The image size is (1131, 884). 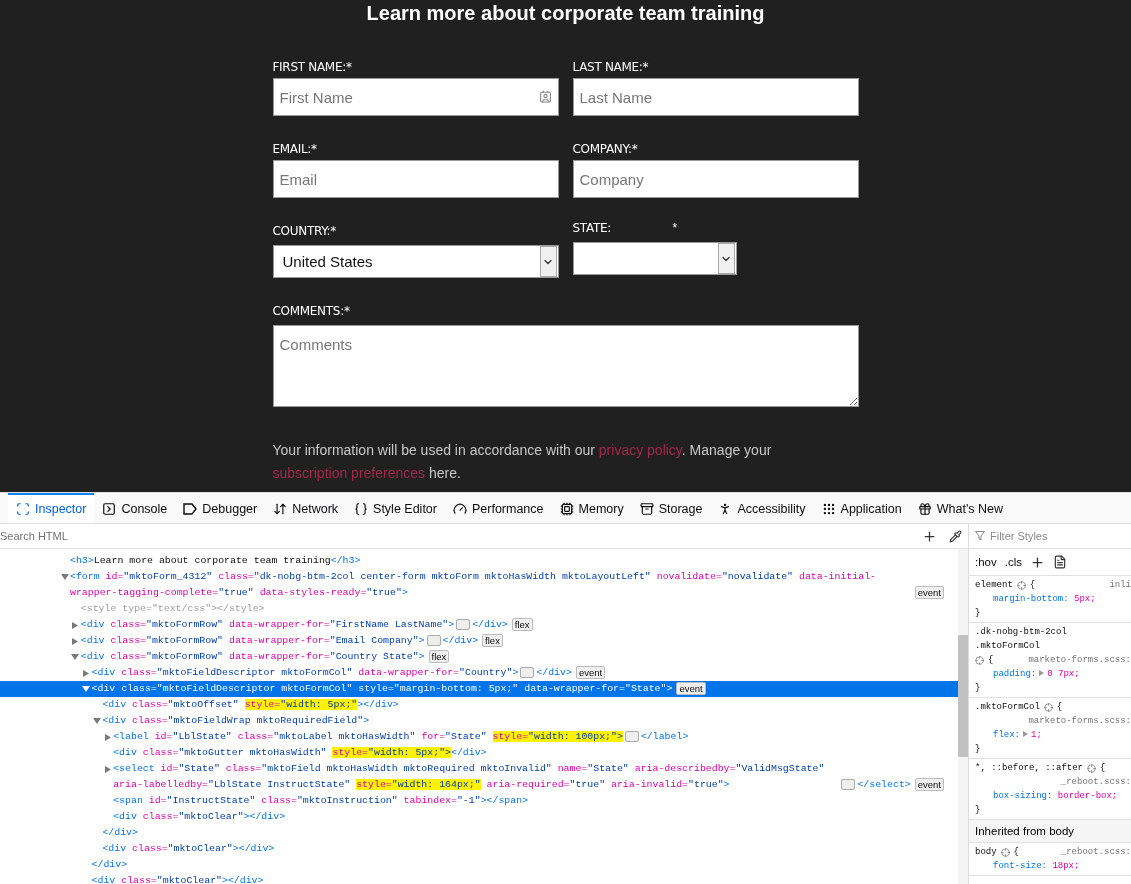 What do you see at coordinates (986, 852) in the screenshot?
I see `rule-selector: body` at bounding box center [986, 852].